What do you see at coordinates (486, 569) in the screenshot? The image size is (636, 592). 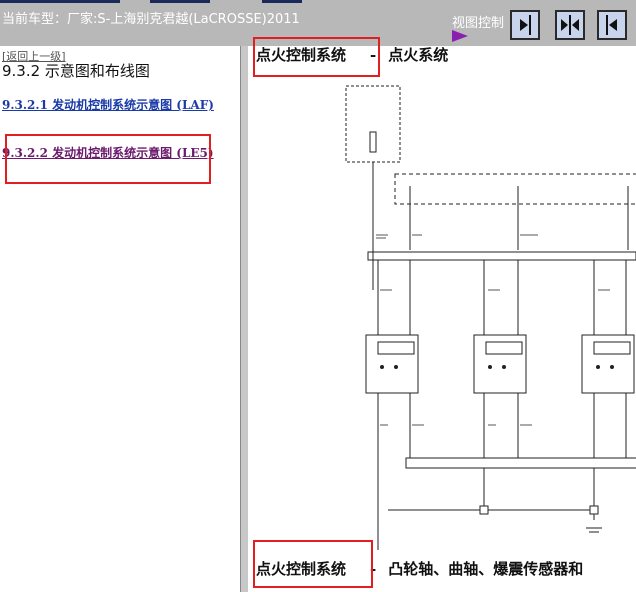 I see `heading-subtitle: 凸轮轴、曲轴、爆震传感器和` at bounding box center [486, 569].